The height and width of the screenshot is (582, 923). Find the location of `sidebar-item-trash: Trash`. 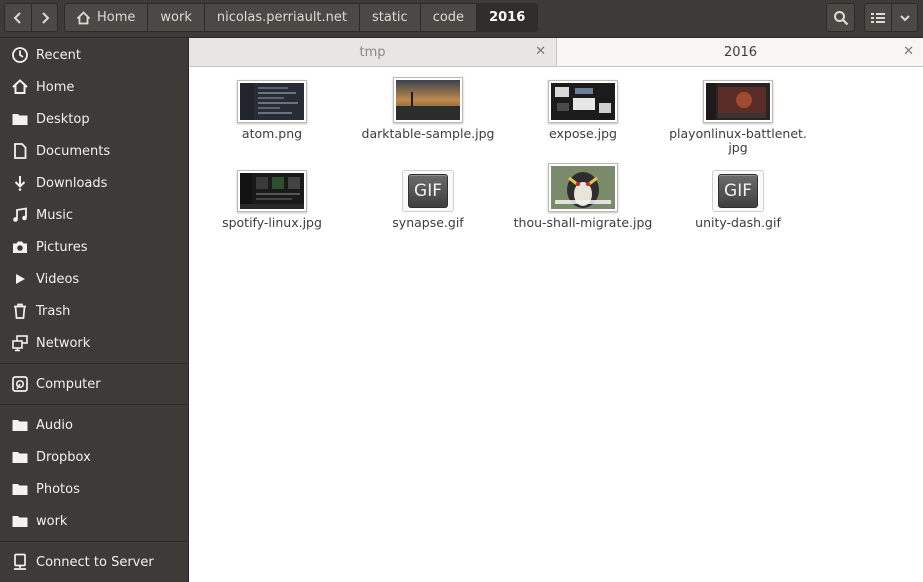

sidebar-item-trash: Trash is located at coordinates (93, 311).